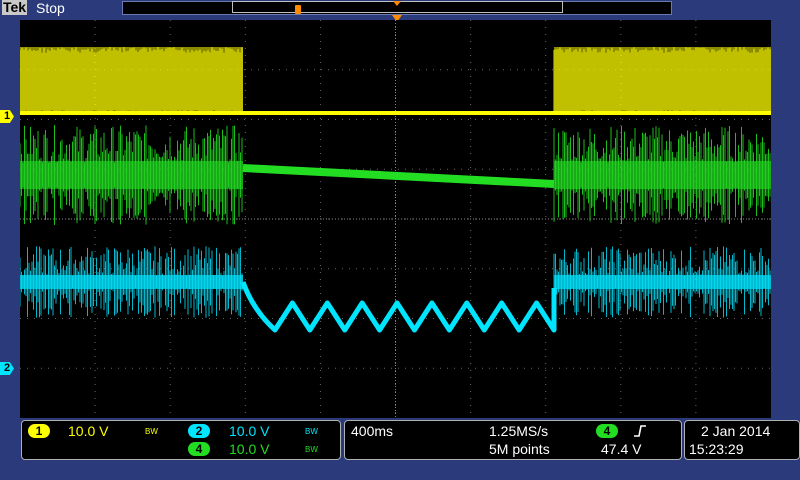 The image size is (800, 480). What do you see at coordinates (88, 431) in the screenshot?
I see `ch1-scale: 10.0 V` at bounding box center [88, 431].